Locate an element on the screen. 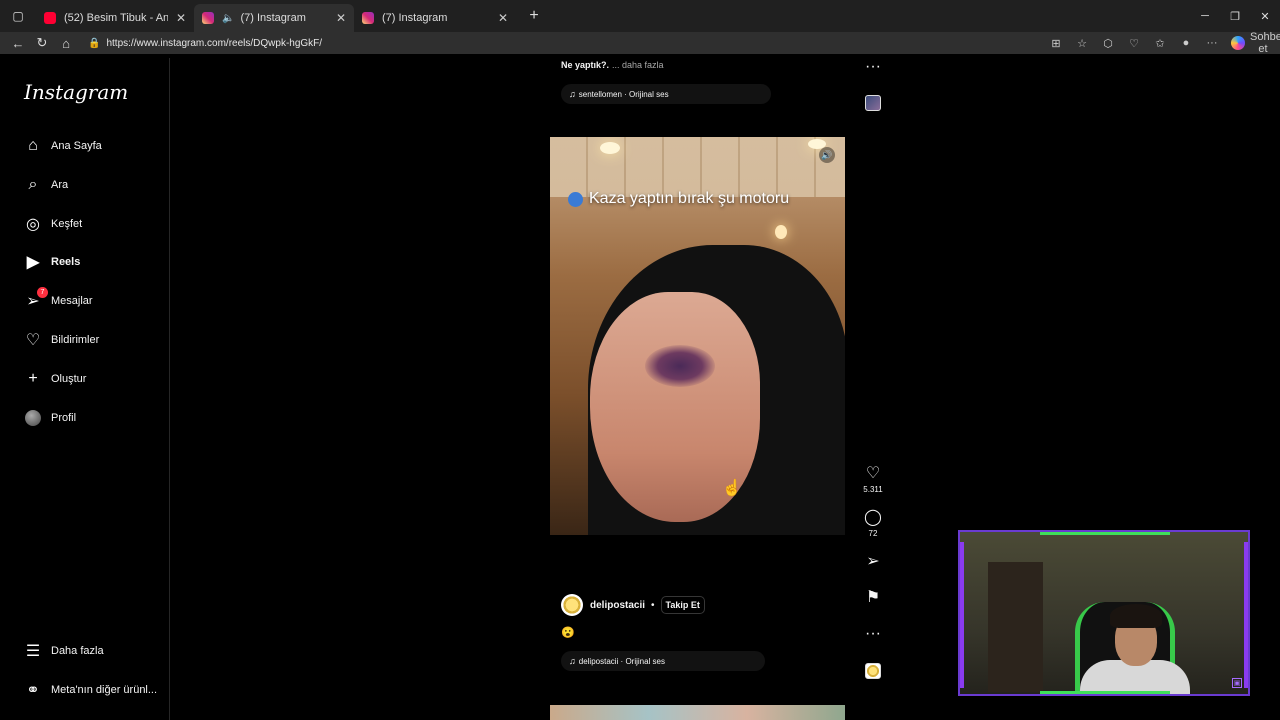 The image size is (1280, 720). more-options-icon: ··· is located at coordinates (1212, 43).